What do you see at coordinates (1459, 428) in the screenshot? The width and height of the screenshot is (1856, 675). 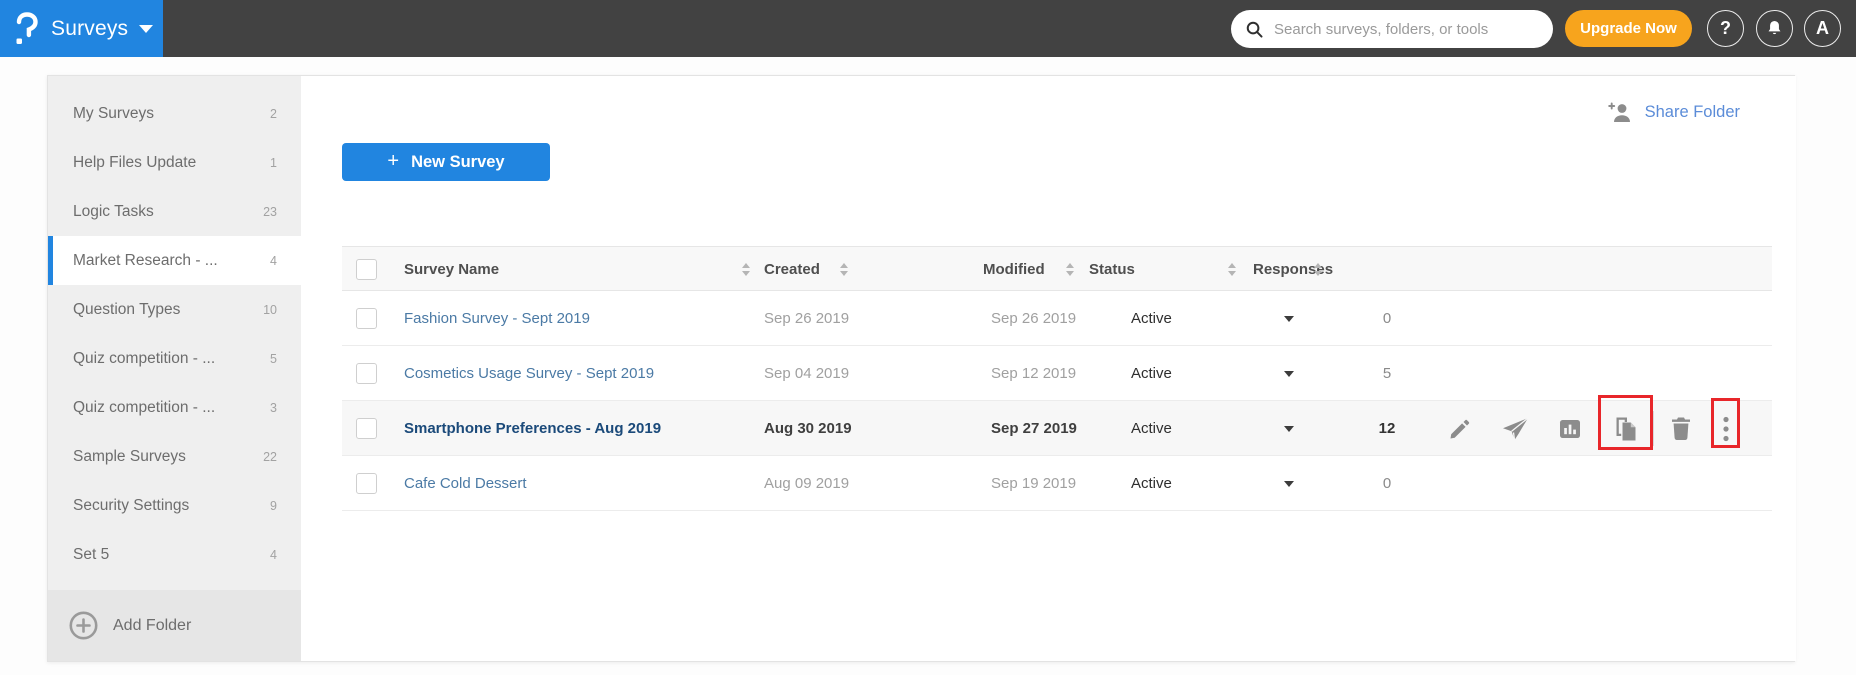 I see `edit-icon` at bounding box center [1459, 428].